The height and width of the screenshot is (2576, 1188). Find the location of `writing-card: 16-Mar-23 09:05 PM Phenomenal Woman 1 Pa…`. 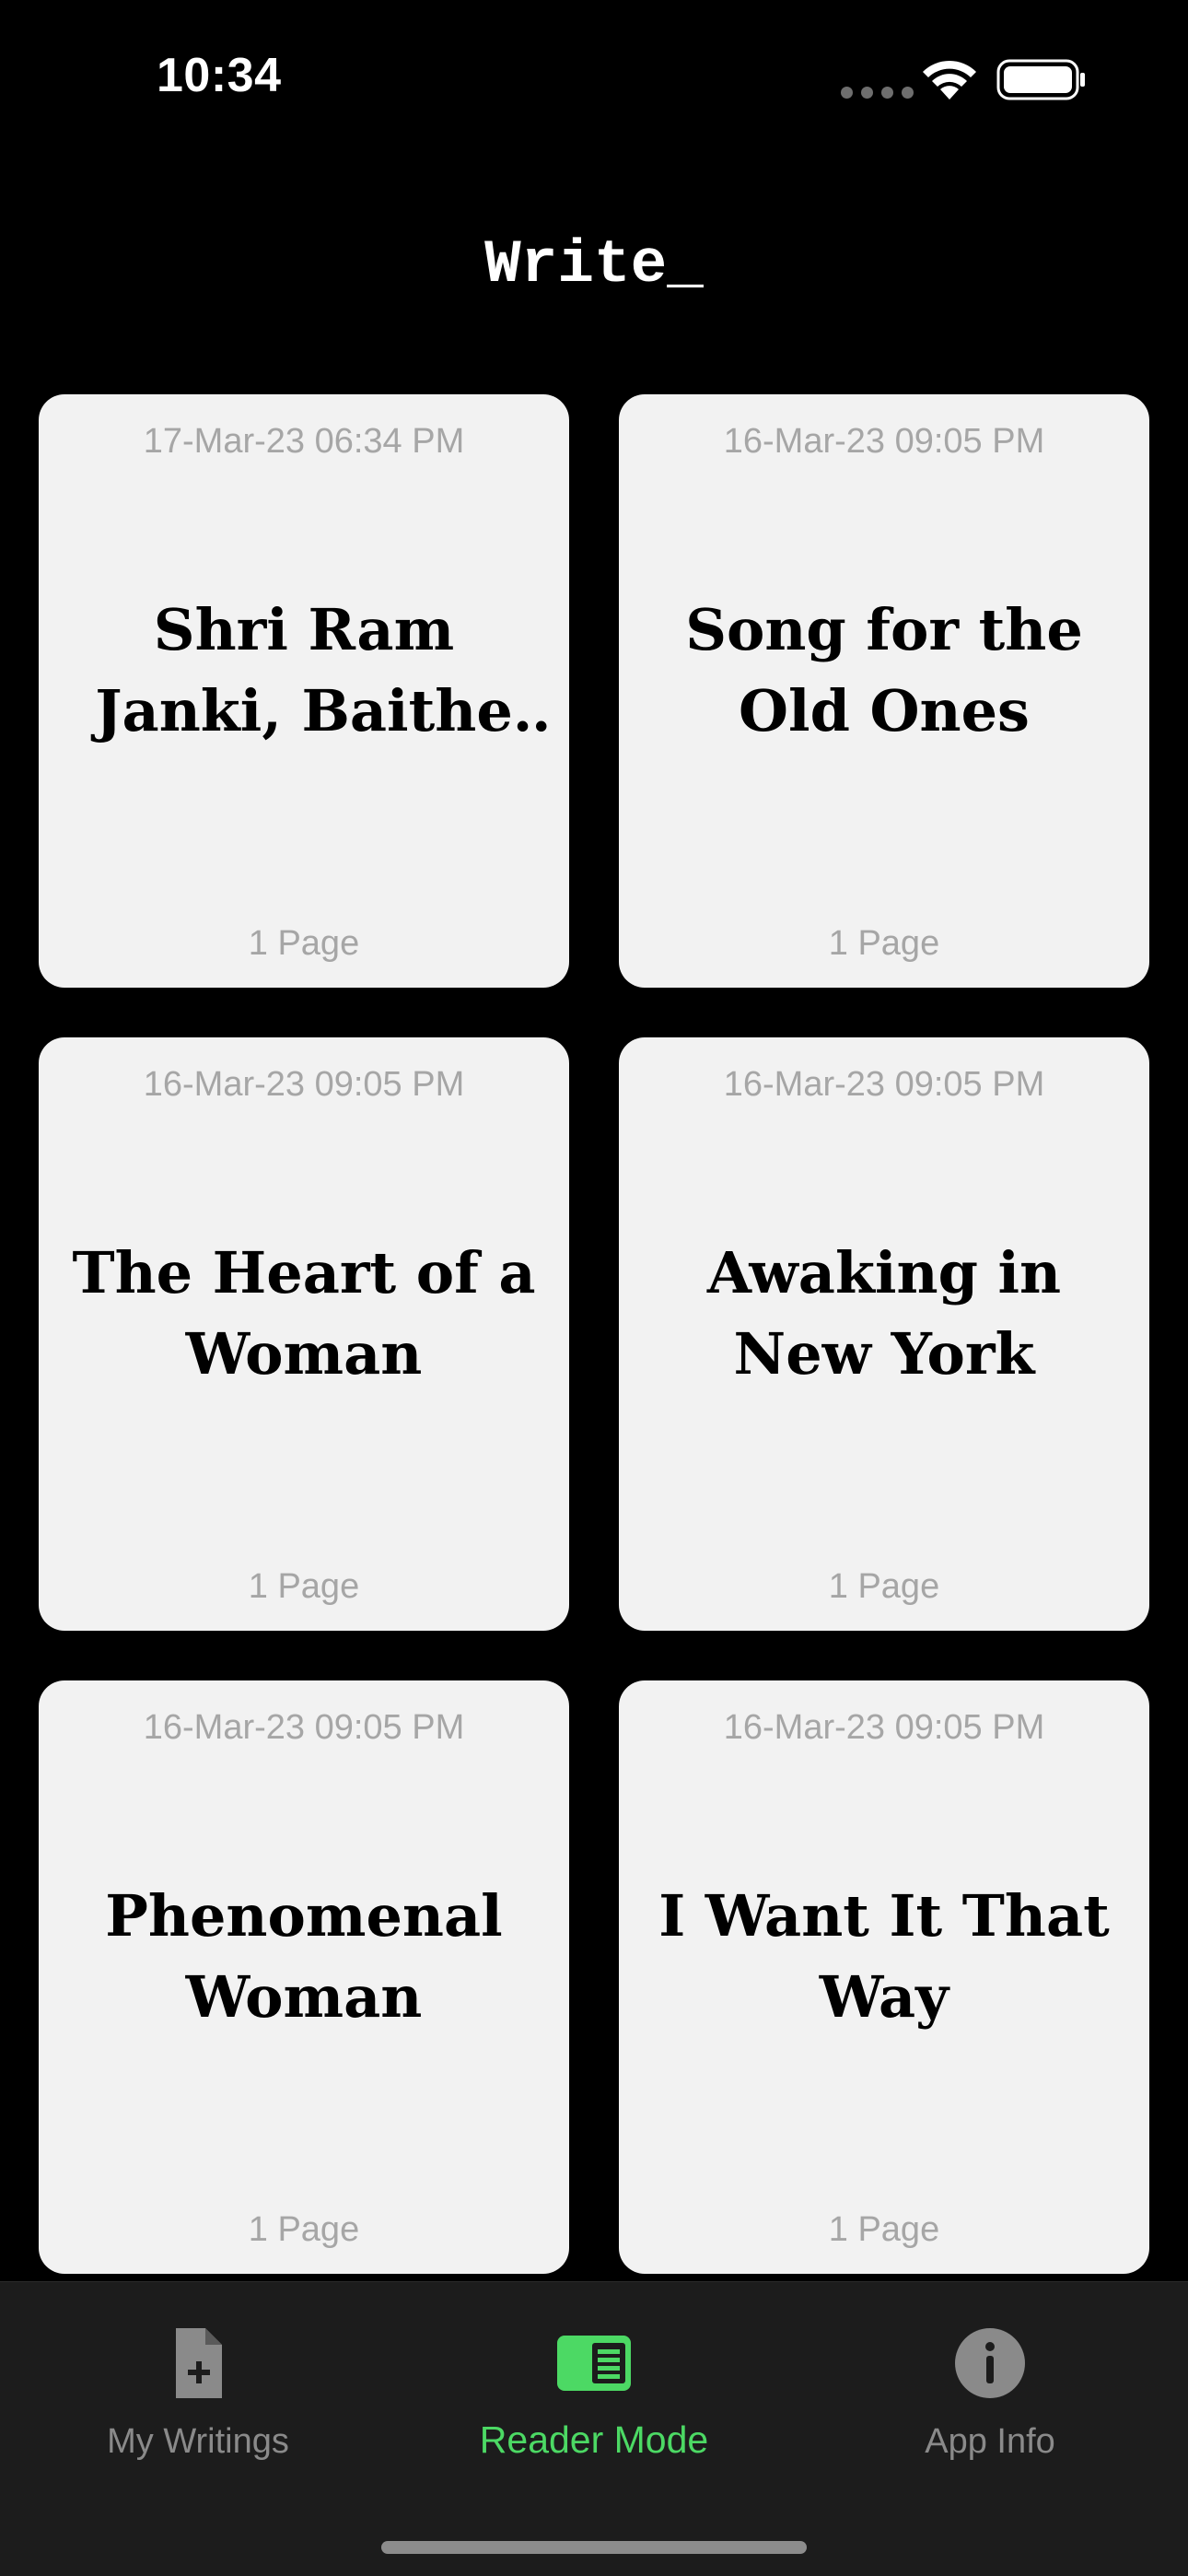

writing-card: 16-Mar-23 09:05 PM Phenomenal Woman 1 Pa… is located at coordinates (304, 1977).